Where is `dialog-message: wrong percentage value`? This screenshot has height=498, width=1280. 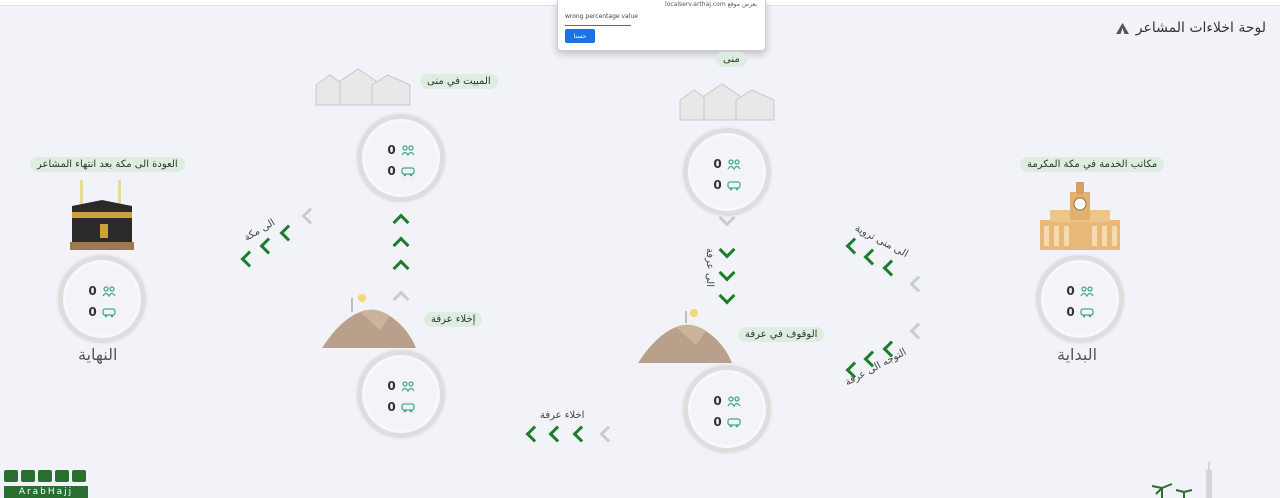 dialog-message: wrong percentage value is located at coordinates (601, 16).